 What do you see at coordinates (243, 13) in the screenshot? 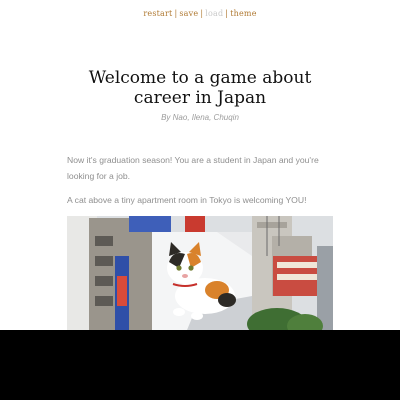
I see `theme-link: theme` at bounding box center [243, 13].